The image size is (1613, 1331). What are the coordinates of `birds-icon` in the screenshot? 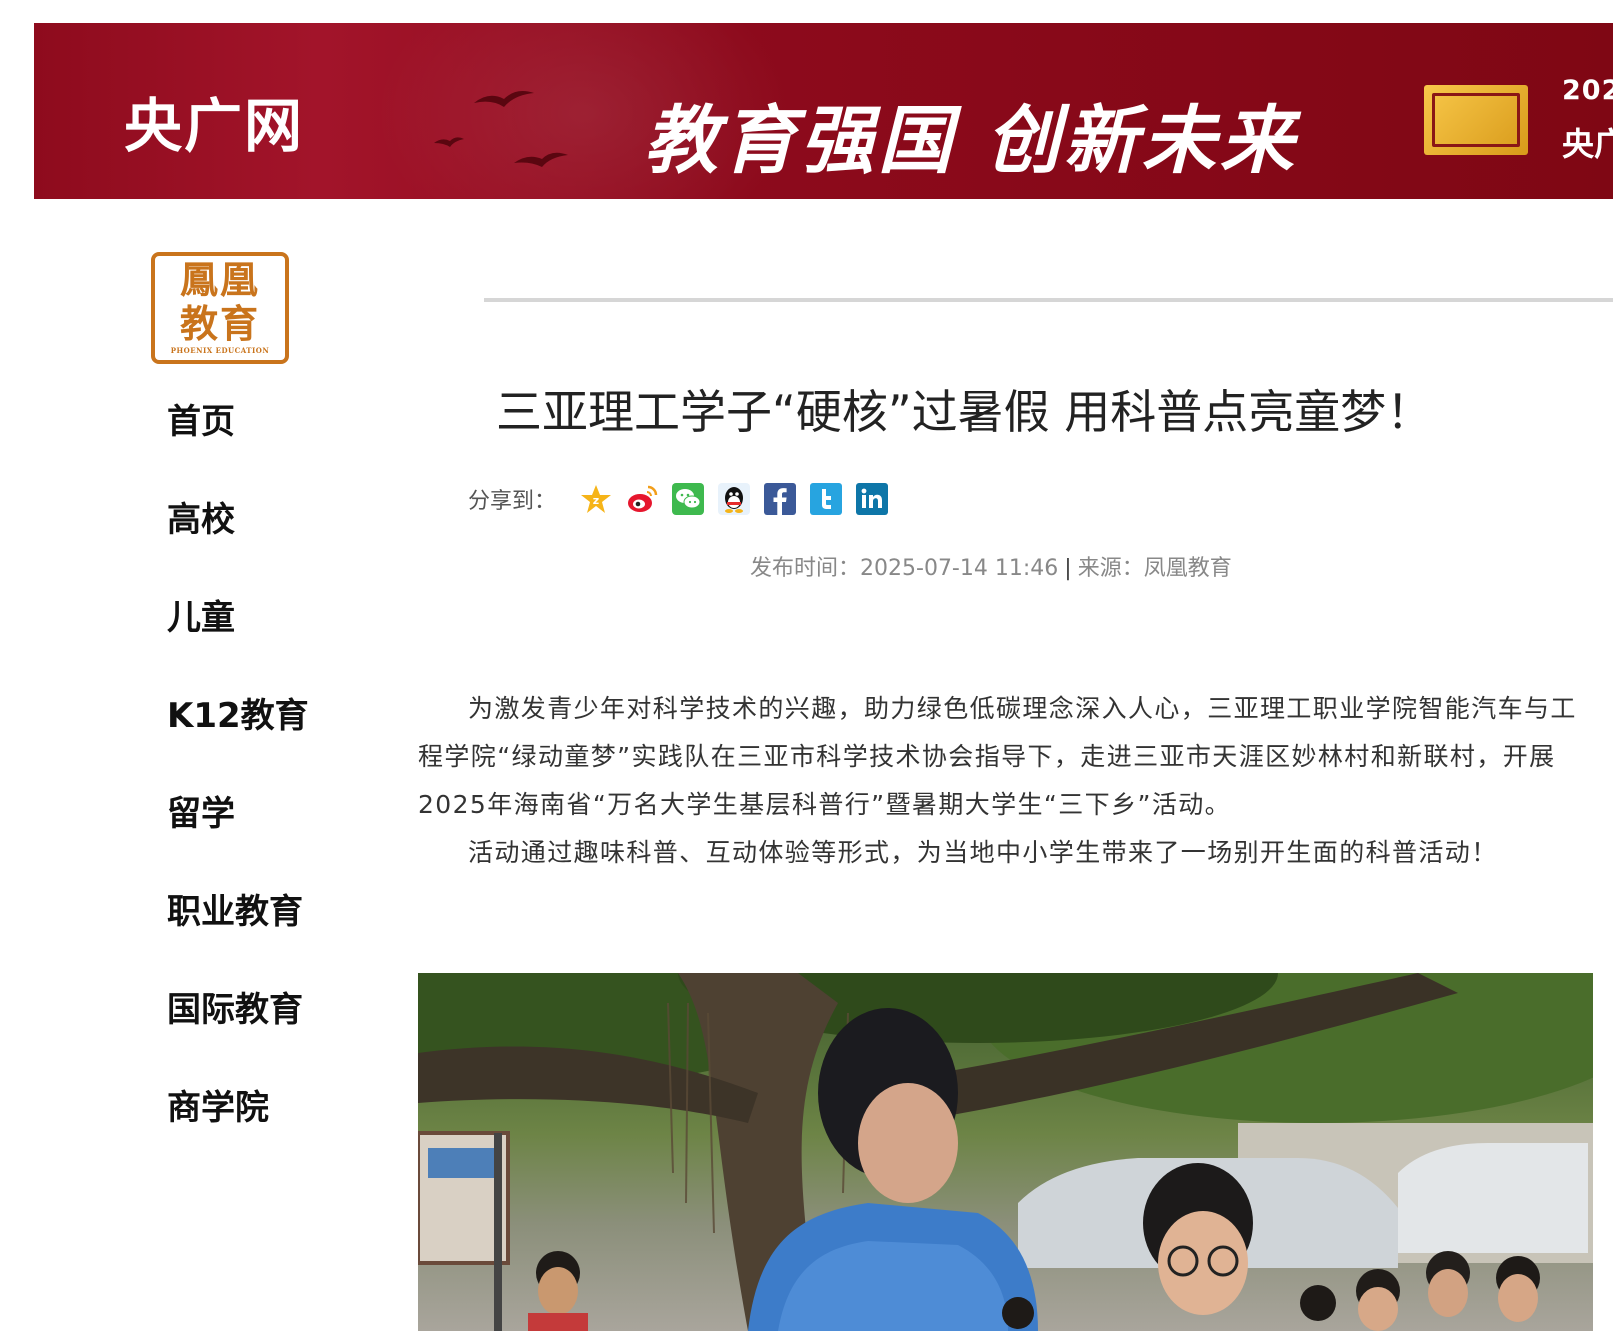 It's located at (501, 129).